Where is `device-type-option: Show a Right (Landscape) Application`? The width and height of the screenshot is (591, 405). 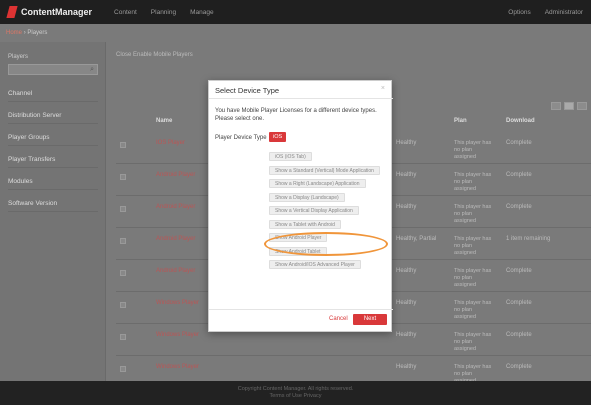 device-type-option: Show a Right (Landscape) Application is located at coordinates (317, 183).